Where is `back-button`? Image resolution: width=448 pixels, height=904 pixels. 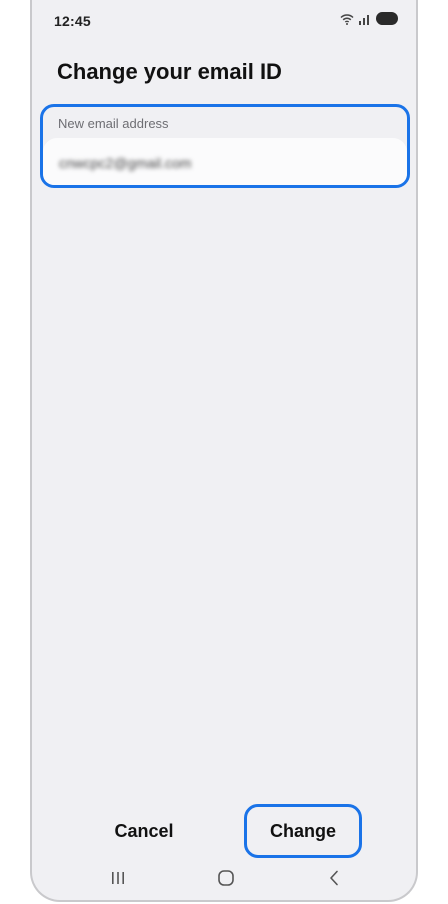 back-button is located at coordinates (334, 879).